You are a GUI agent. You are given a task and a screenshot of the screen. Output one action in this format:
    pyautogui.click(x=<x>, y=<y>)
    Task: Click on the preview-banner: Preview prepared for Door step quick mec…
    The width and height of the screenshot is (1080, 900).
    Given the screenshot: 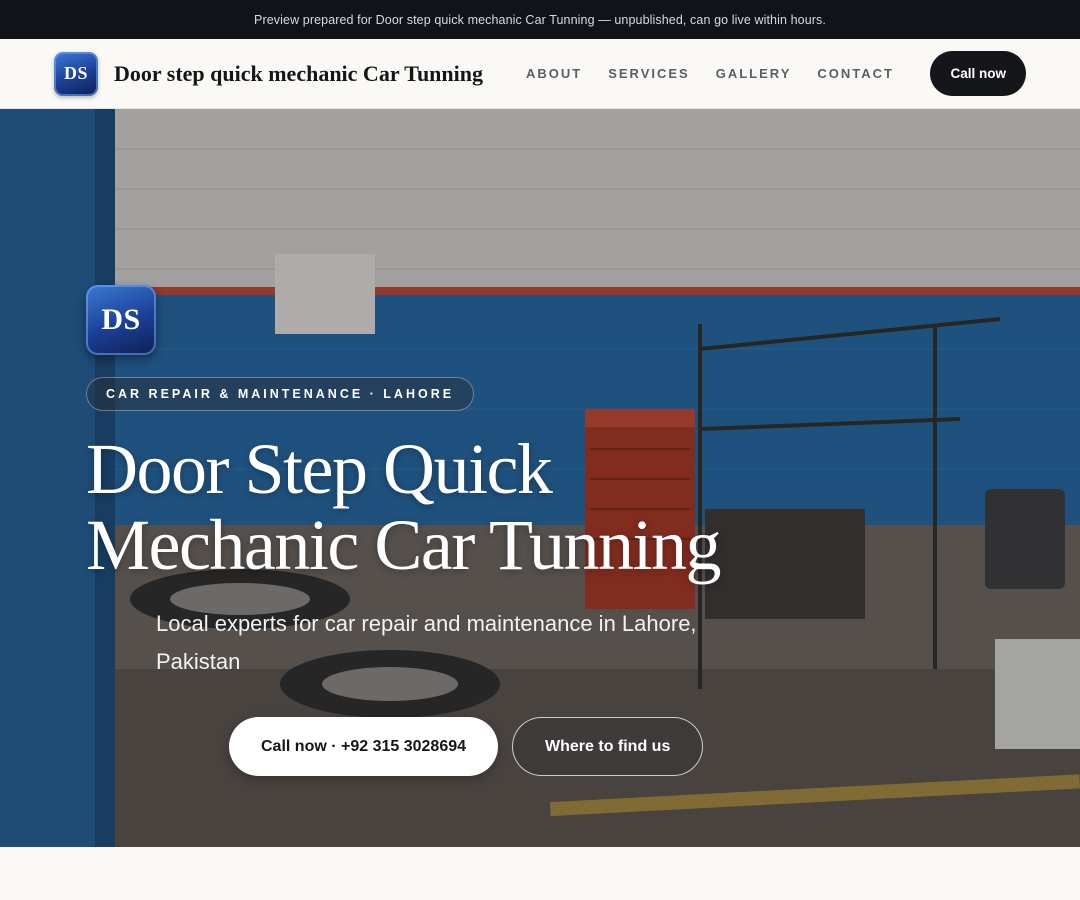 What is the action you would take?
    pyautogui.click(x=540, y=19)
    